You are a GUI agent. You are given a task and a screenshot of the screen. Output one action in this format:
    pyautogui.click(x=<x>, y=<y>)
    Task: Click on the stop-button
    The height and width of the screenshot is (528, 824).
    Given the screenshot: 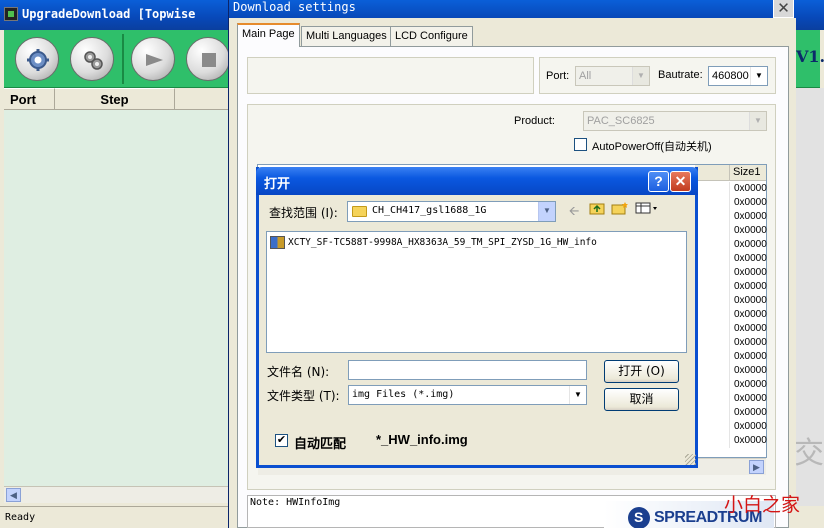 What is the action you would take?
    pyautogui.click(x=208, y=59)
    